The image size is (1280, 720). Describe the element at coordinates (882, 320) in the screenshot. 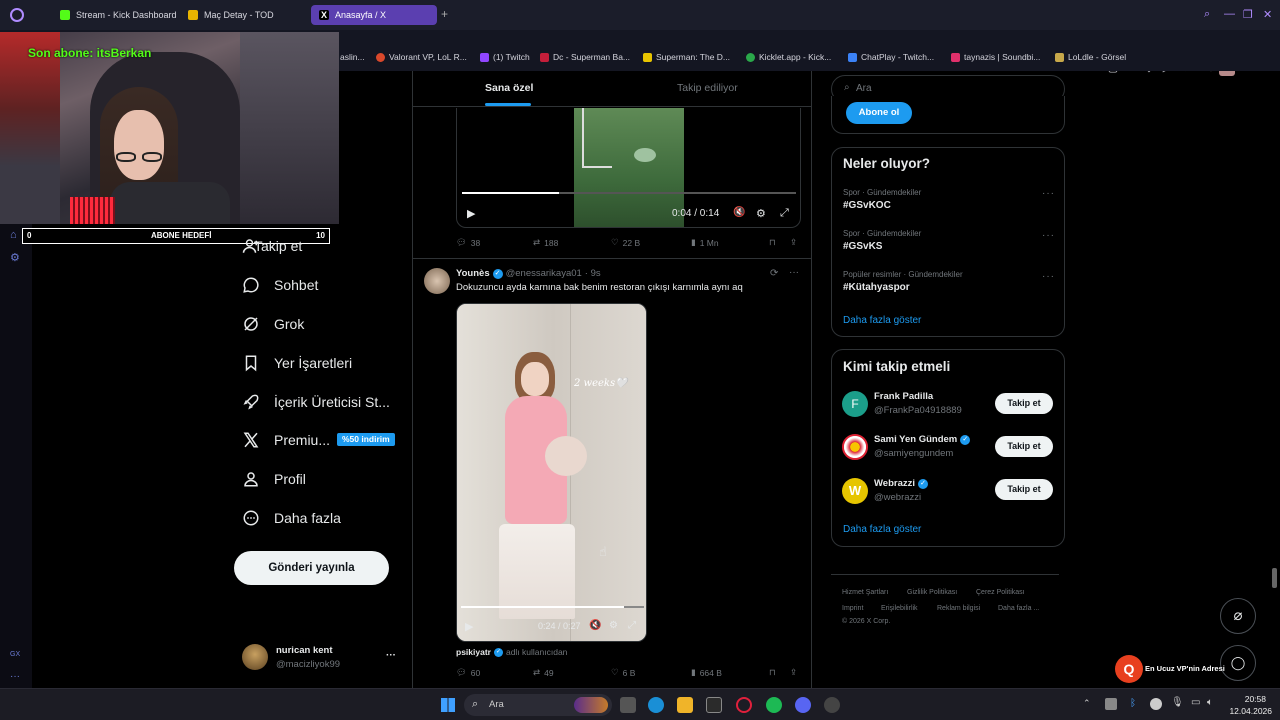

I see `trends-show-more: Daha fazla göster` at that location.